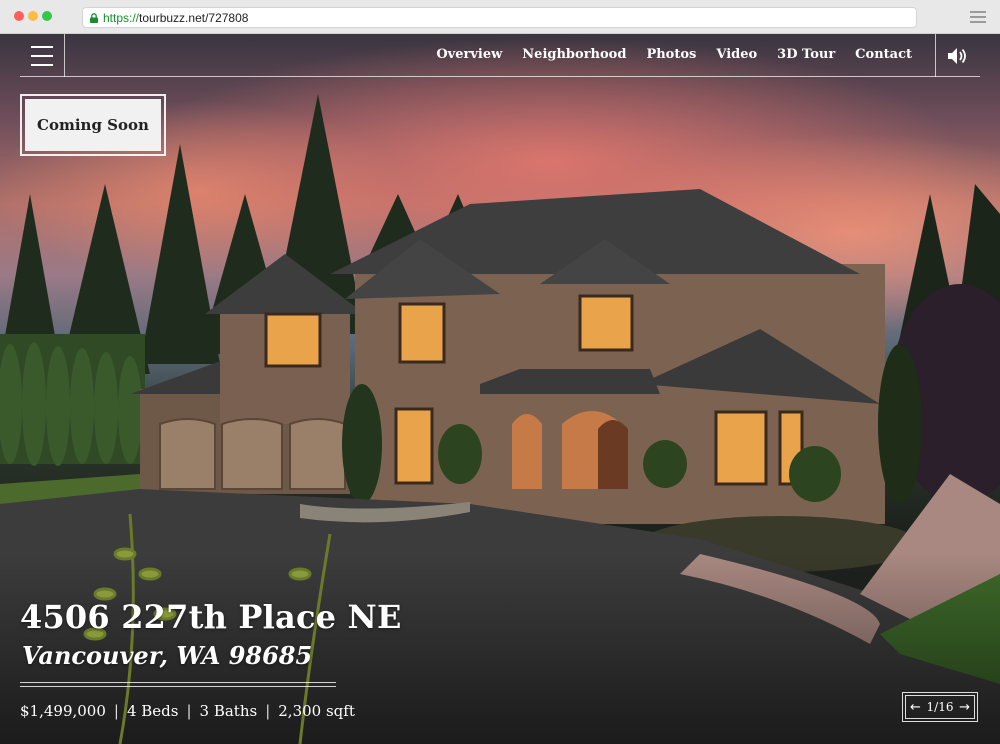 The image size is (1000, 744). What do you see at coordinates (469, 54) in the screenshot?
I see `nav-link-overview: Overview` at bounding box center [469, 54].